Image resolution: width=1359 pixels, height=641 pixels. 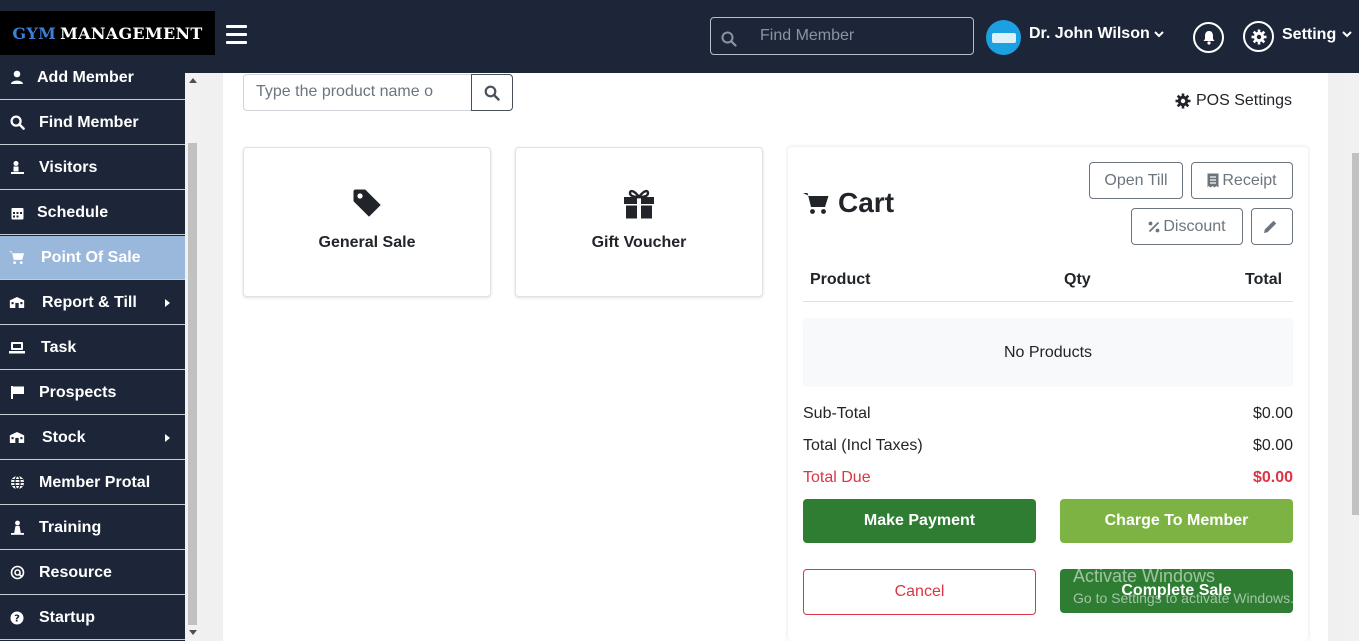 I want to click on edit-button, so click(x=1272, y=226).